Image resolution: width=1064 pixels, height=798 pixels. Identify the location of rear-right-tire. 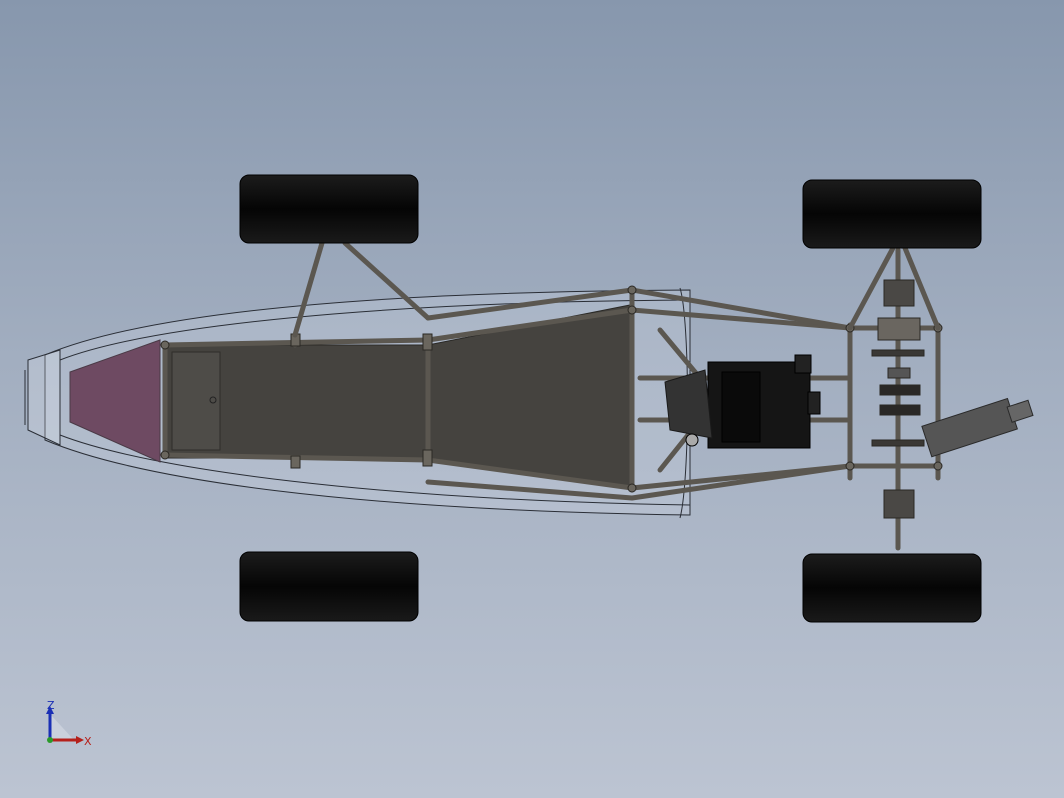
(892, 588).